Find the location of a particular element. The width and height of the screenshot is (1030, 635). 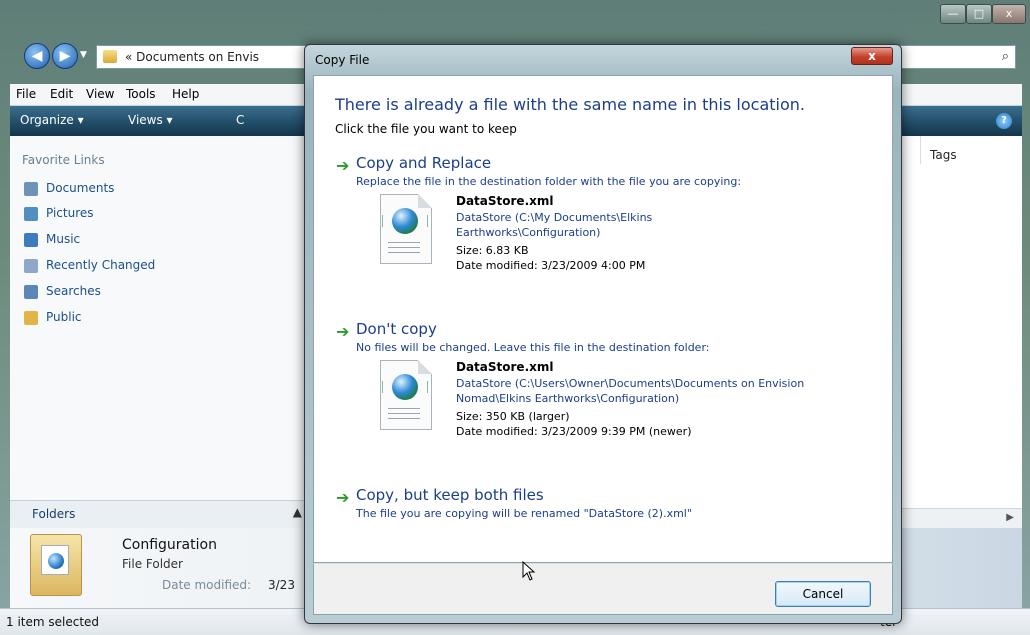

column-separator is located at coordinates (920, 150).